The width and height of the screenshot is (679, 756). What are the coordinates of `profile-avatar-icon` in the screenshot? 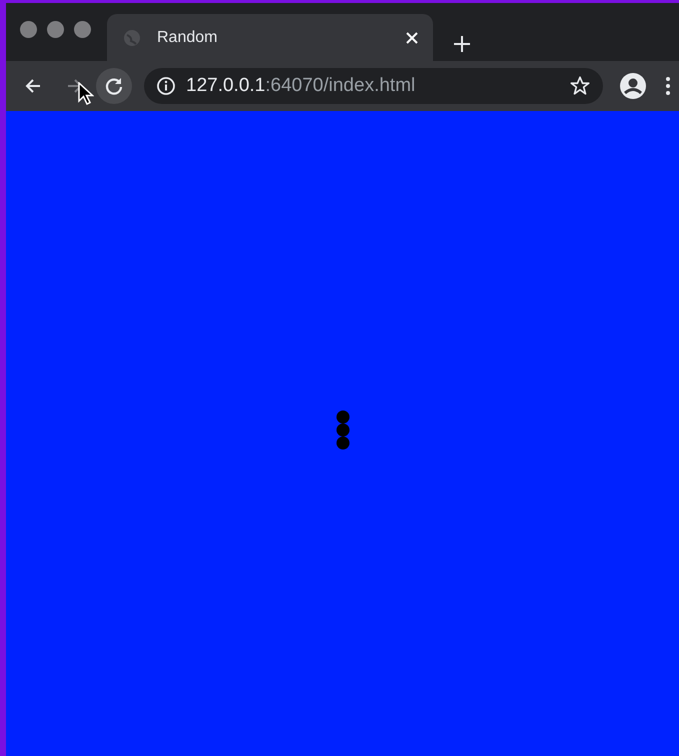 It's located at (633, 86).